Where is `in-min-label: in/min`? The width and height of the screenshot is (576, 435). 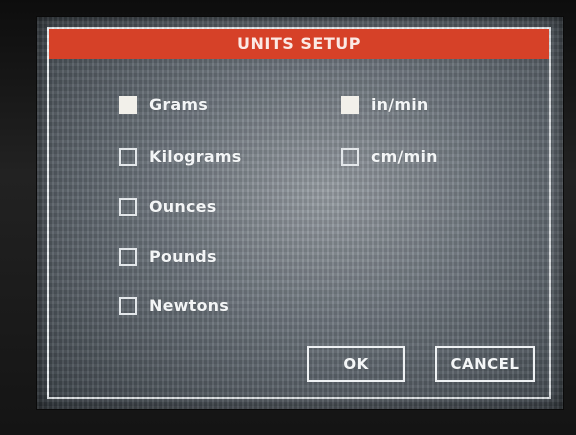 in-min-label: in/min is located at coordinates (400, 104).